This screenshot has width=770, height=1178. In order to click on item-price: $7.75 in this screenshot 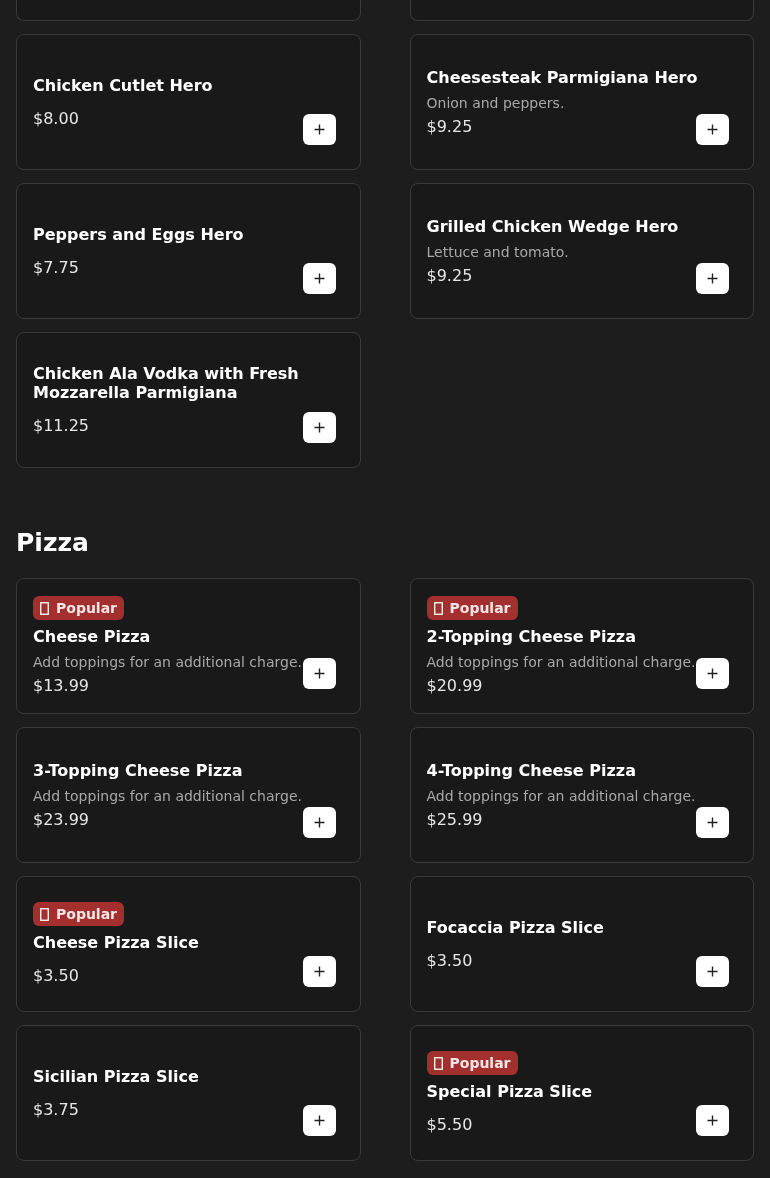, I will do `click(56, 267)`.